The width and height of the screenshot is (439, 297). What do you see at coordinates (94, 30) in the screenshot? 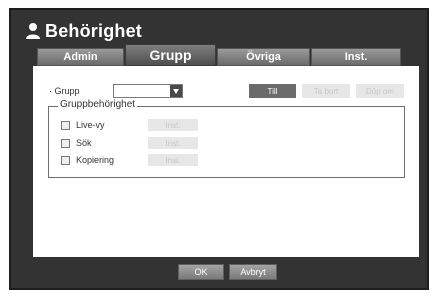
I see `page-title: Behörighet` at bounding box center [94, 30].